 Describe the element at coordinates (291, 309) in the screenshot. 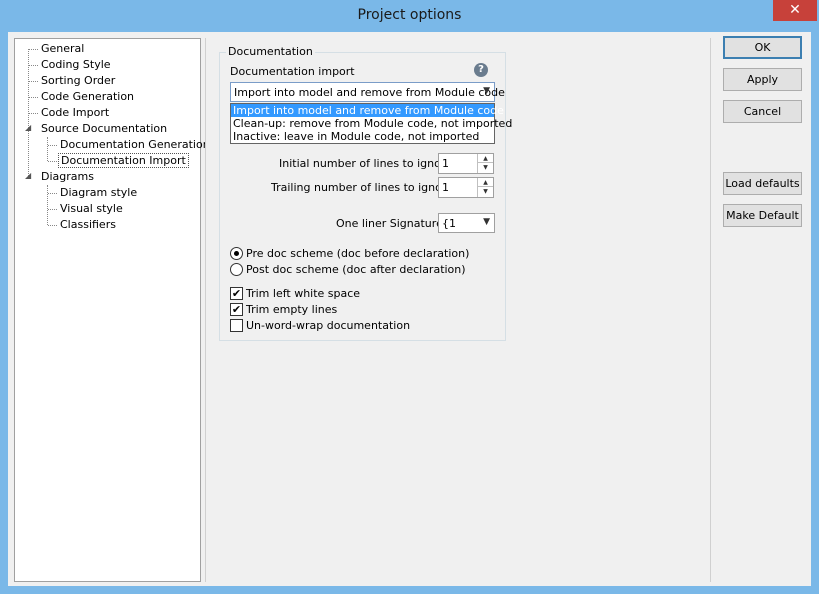

I see `trim-empty-label: Trim empty lines` at that location.